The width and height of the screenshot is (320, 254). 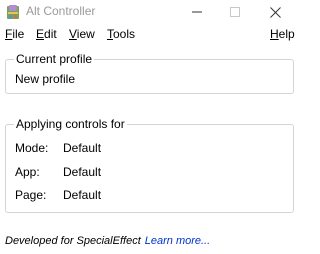 What do you see at coordinates (61, 11) in the screenshot?
I see `window-title: Alt Controller` at bounding box center [61, 11].